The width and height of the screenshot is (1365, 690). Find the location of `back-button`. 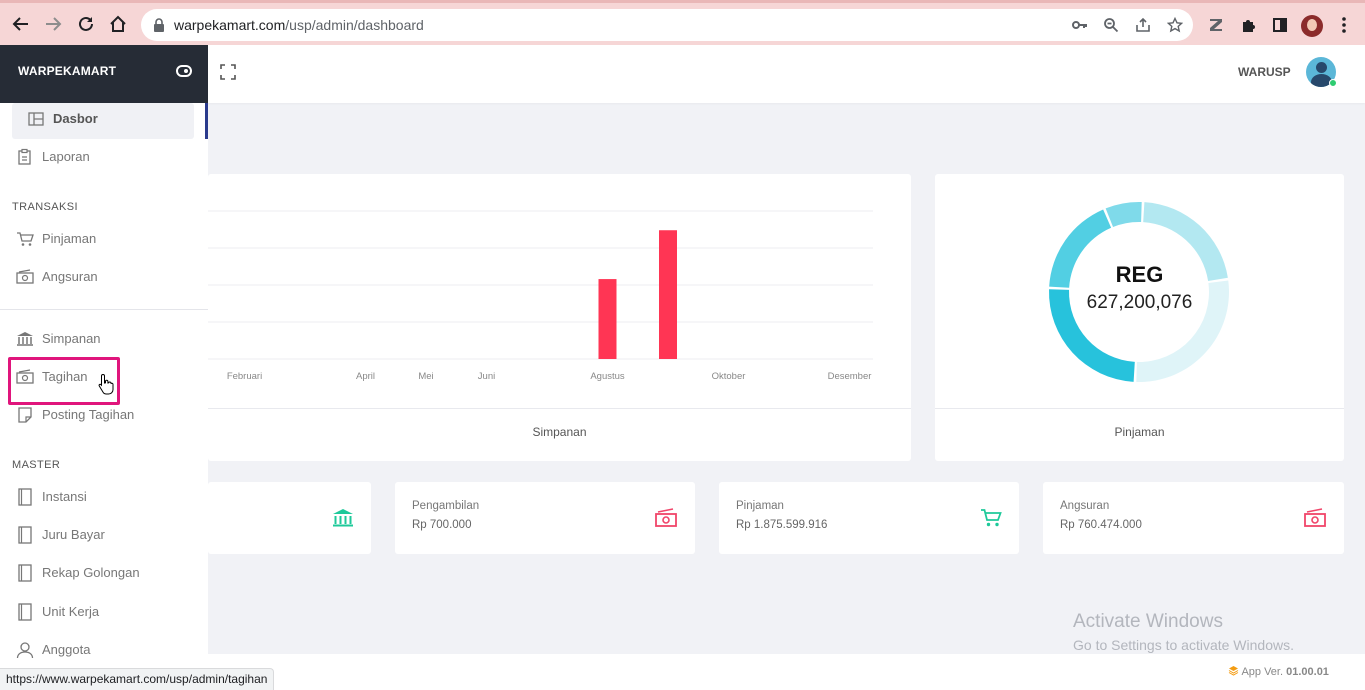

back-button is located at coordinates (21, 24).